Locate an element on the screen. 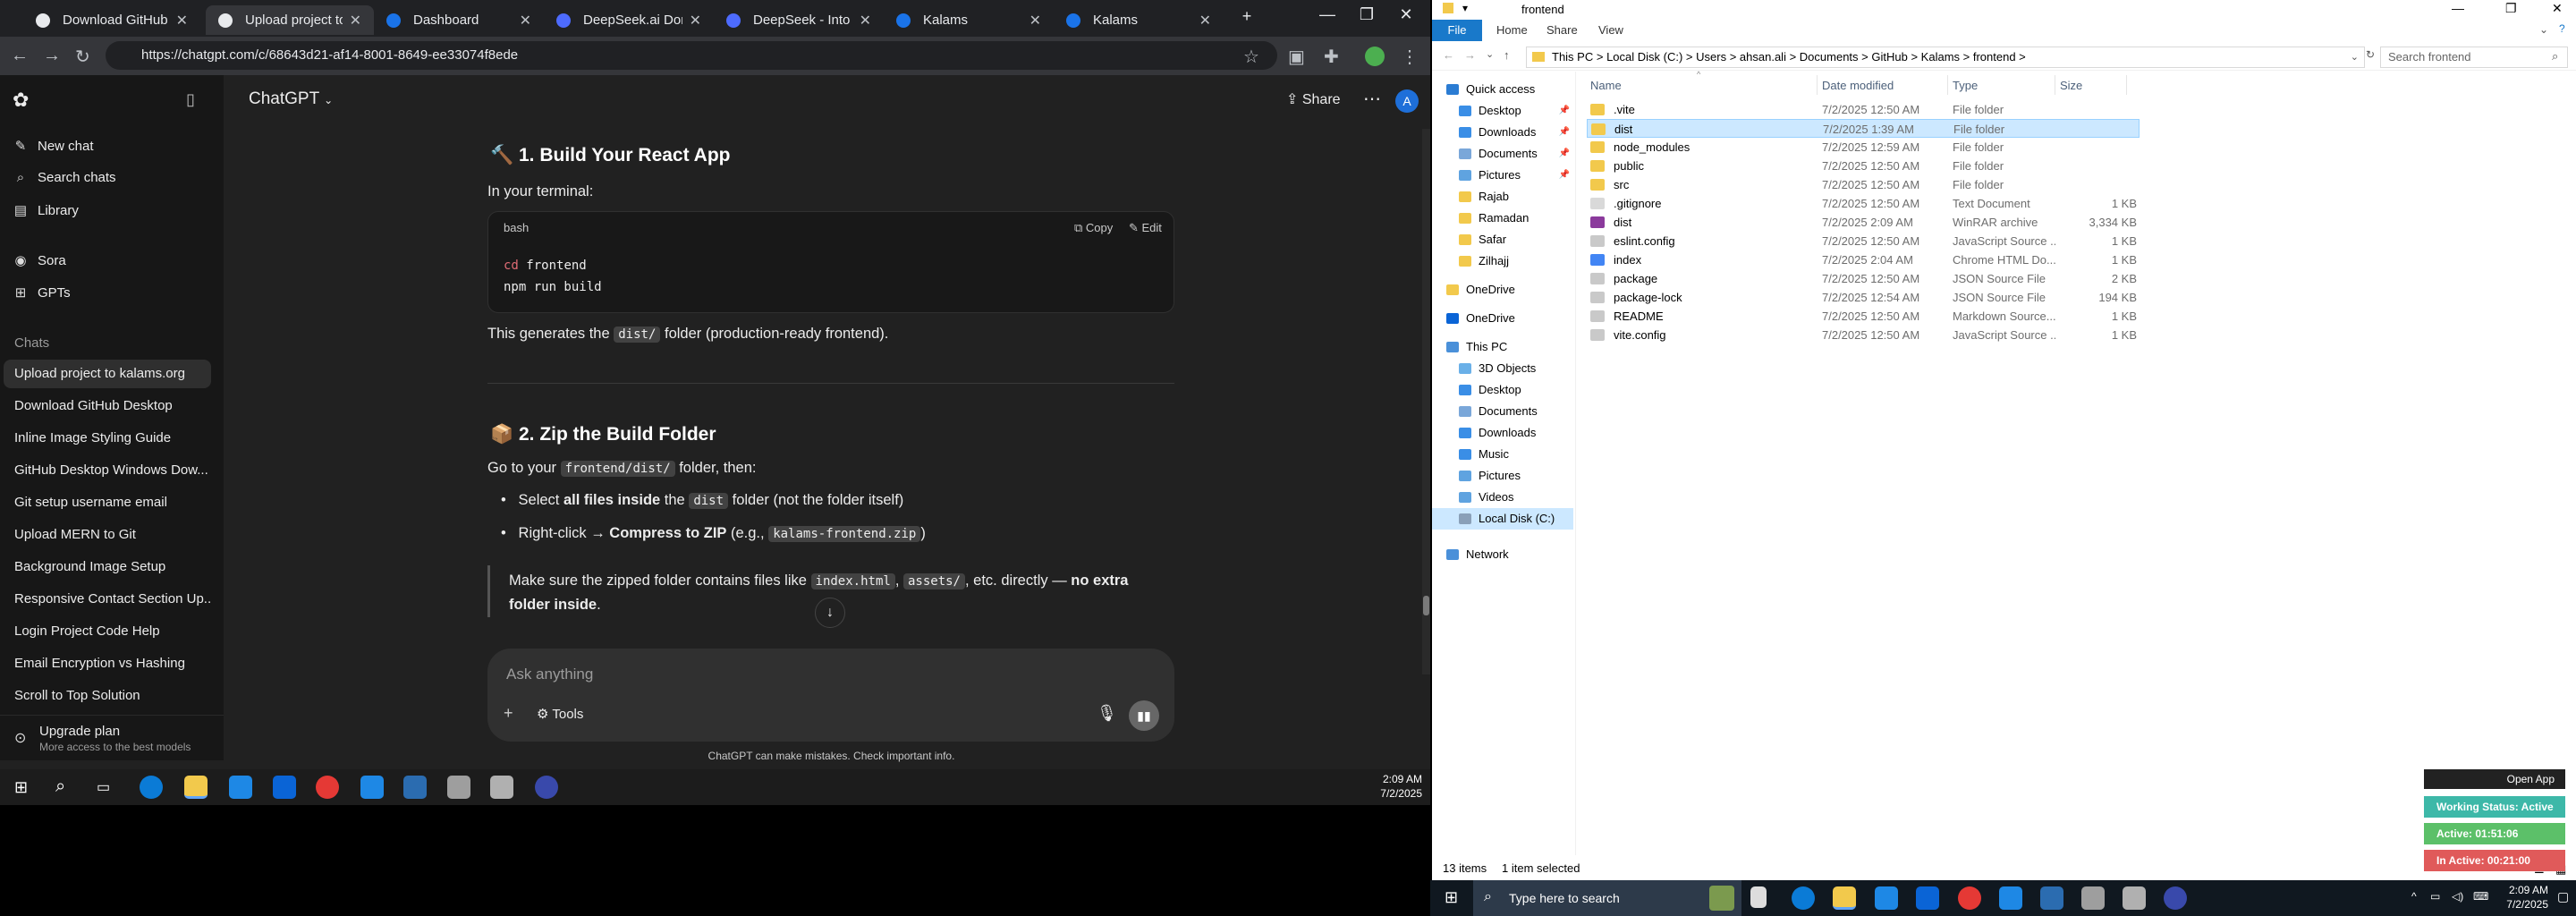 Image resolution: width=2576 pixels, height=916 pixels. minimize-button: — is located at coordinates (2458, 8).